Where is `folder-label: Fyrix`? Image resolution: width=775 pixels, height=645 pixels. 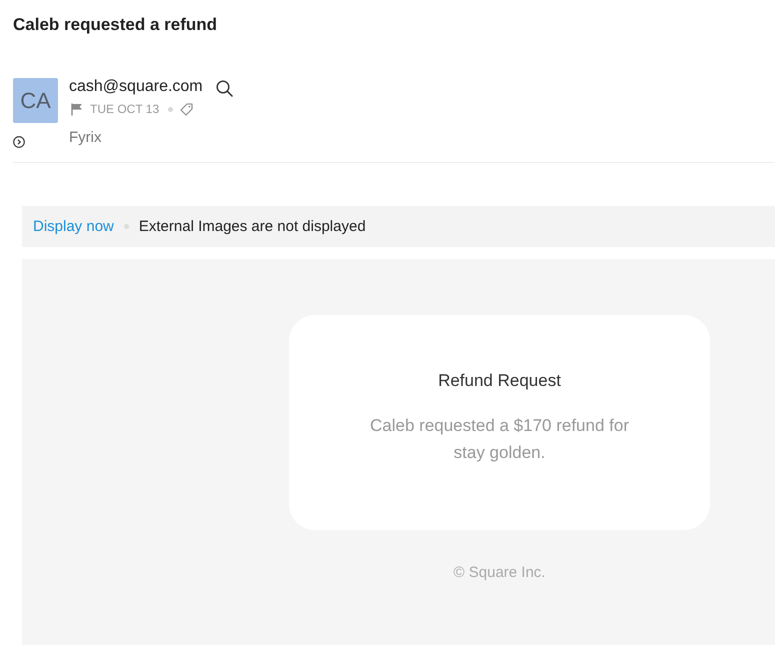 folder-label: Fyrix is located at coordinates (85, 137).